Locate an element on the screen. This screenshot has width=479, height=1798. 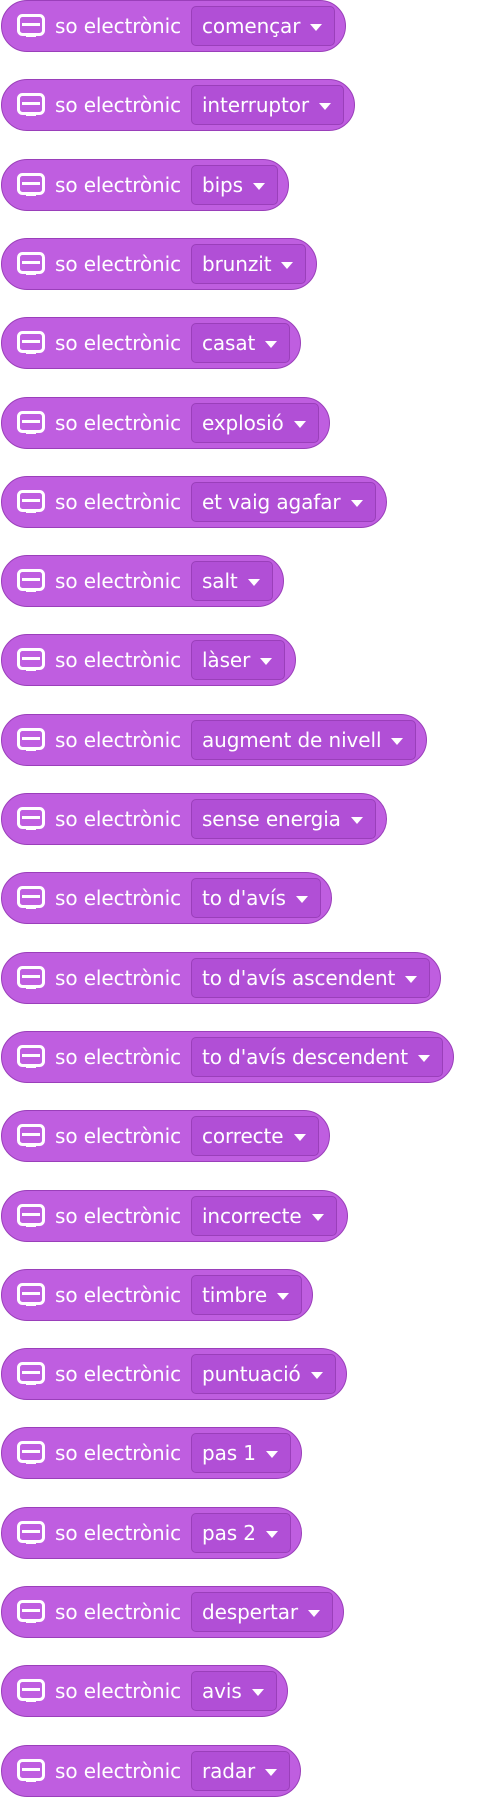
sound-block: so electrònic sense energia is located at coordinates (194, 819).